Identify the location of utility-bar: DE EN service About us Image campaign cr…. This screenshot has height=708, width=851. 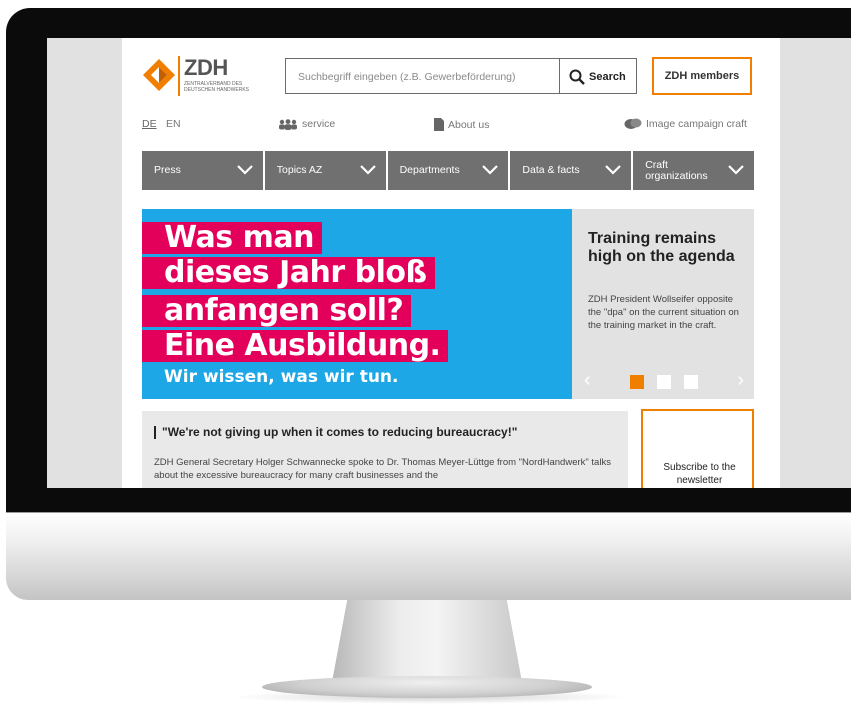
(448, 126).